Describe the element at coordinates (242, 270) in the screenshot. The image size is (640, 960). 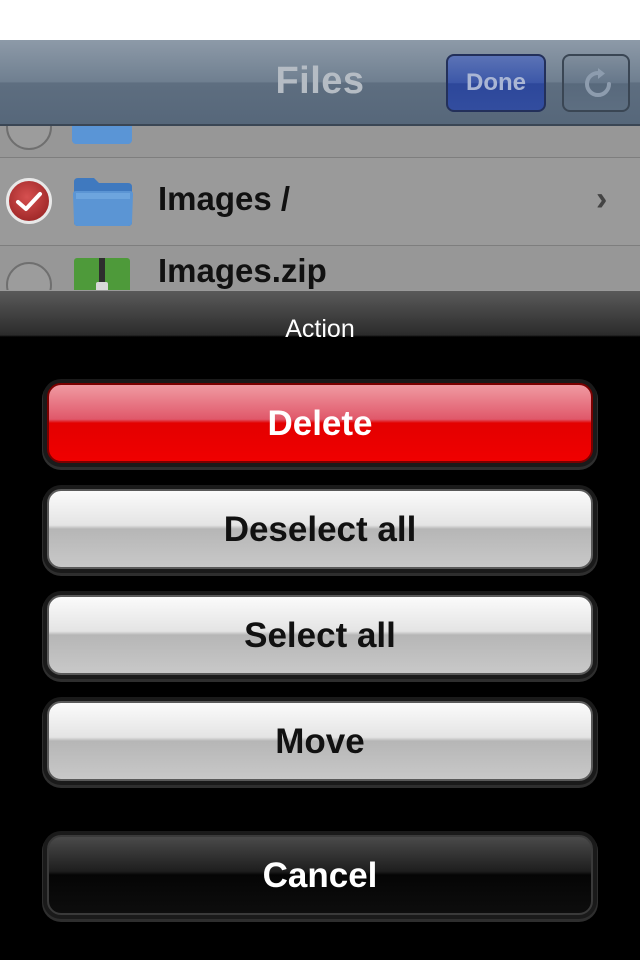
I see `row-label: Images.zip` at that location.